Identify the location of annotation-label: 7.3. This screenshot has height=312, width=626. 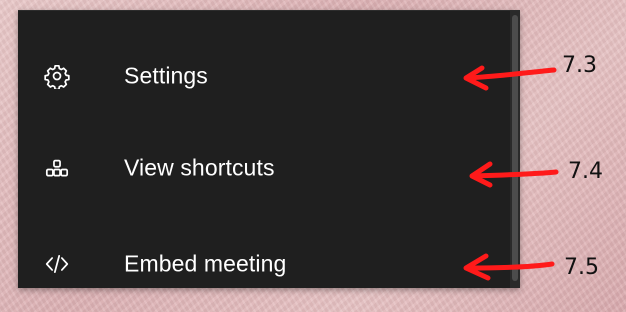
(579, 65).